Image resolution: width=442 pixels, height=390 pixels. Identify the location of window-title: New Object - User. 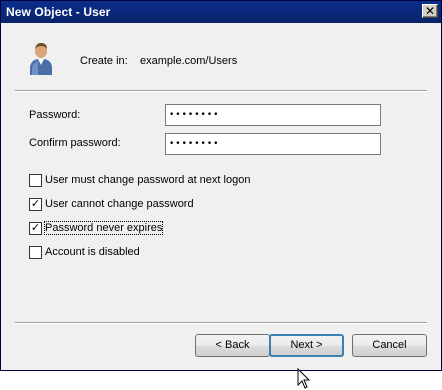
(58, 12).